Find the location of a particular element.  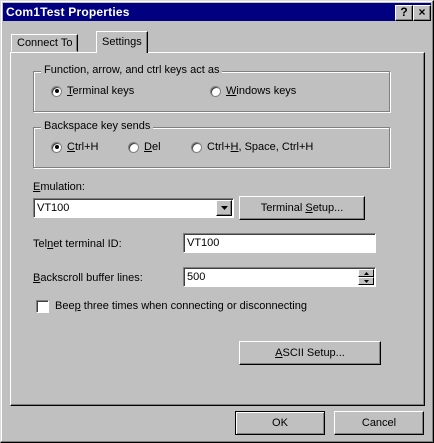

radio-terminal-keys: Terminal keys is located at coordinates (92, 91).